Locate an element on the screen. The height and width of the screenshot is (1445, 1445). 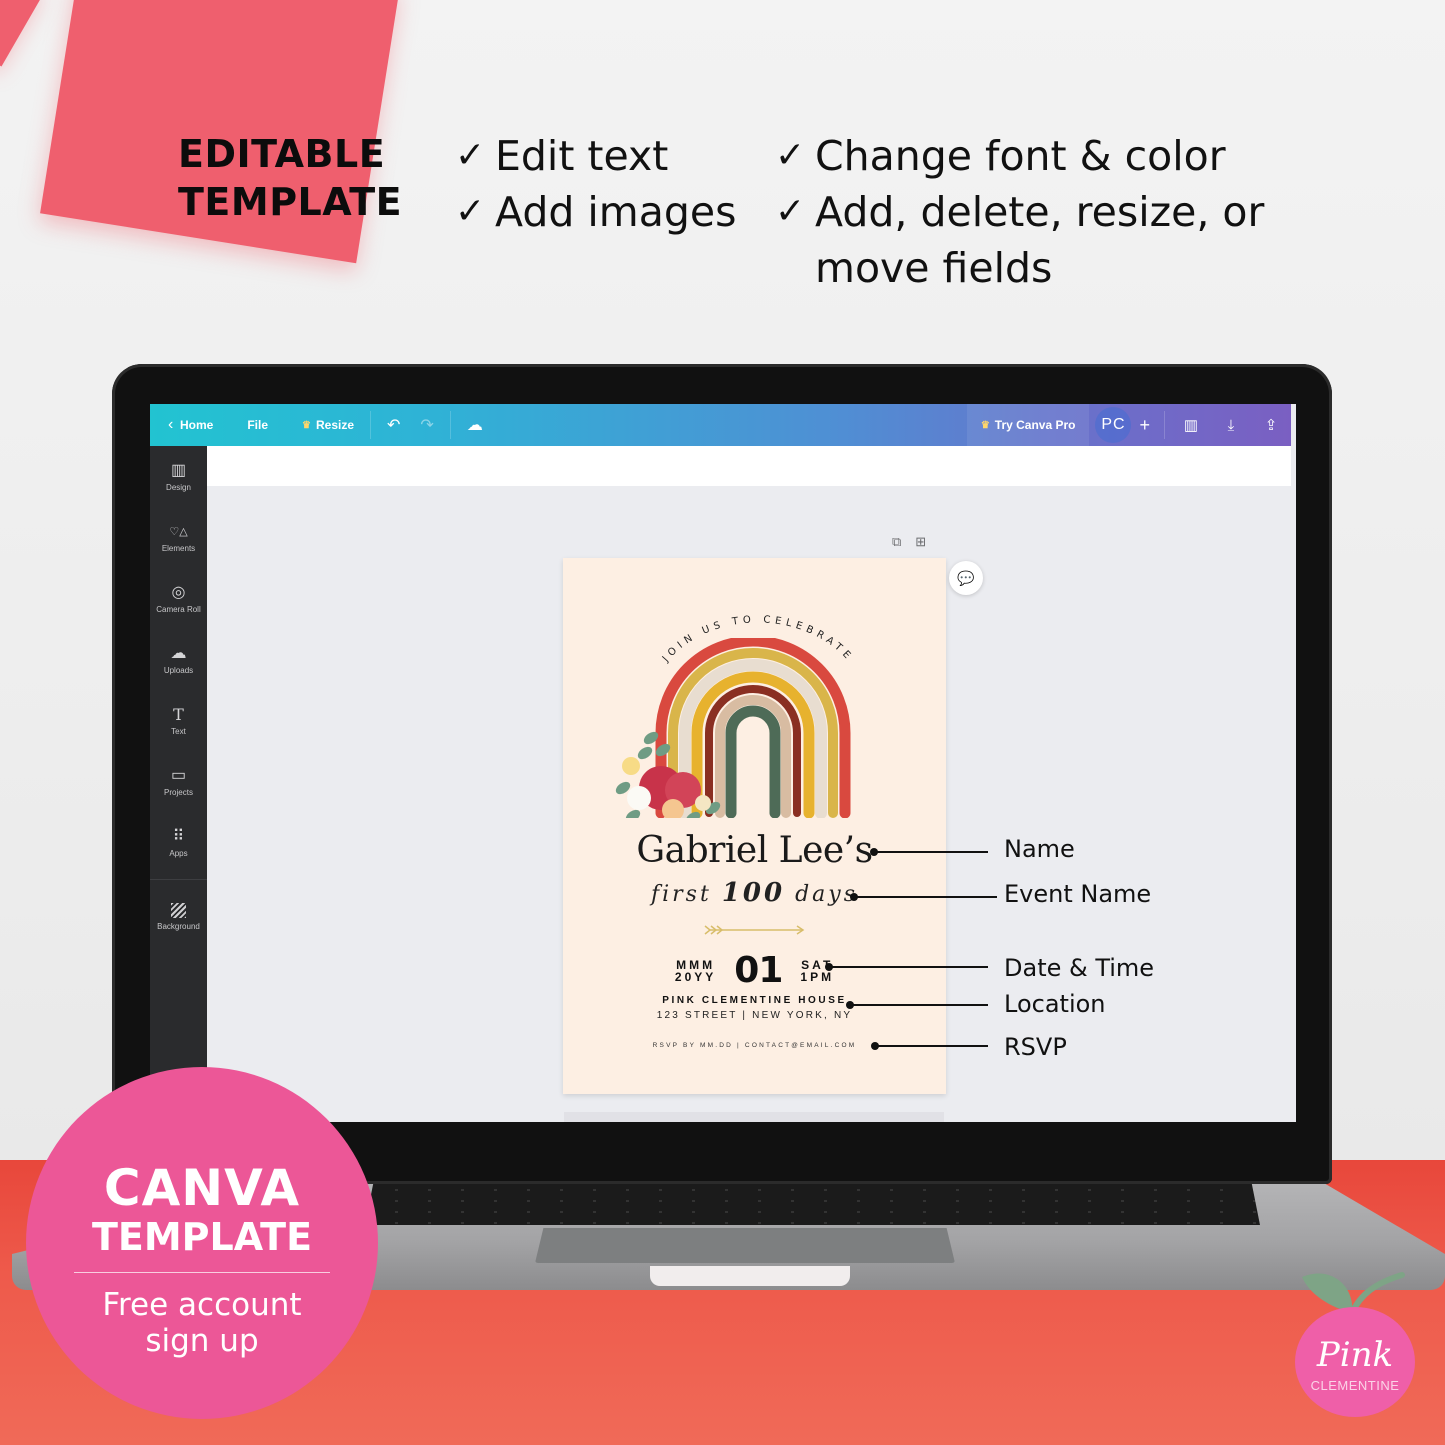
chevron-left-icon: ‹ is located at coordinates (171, 424).